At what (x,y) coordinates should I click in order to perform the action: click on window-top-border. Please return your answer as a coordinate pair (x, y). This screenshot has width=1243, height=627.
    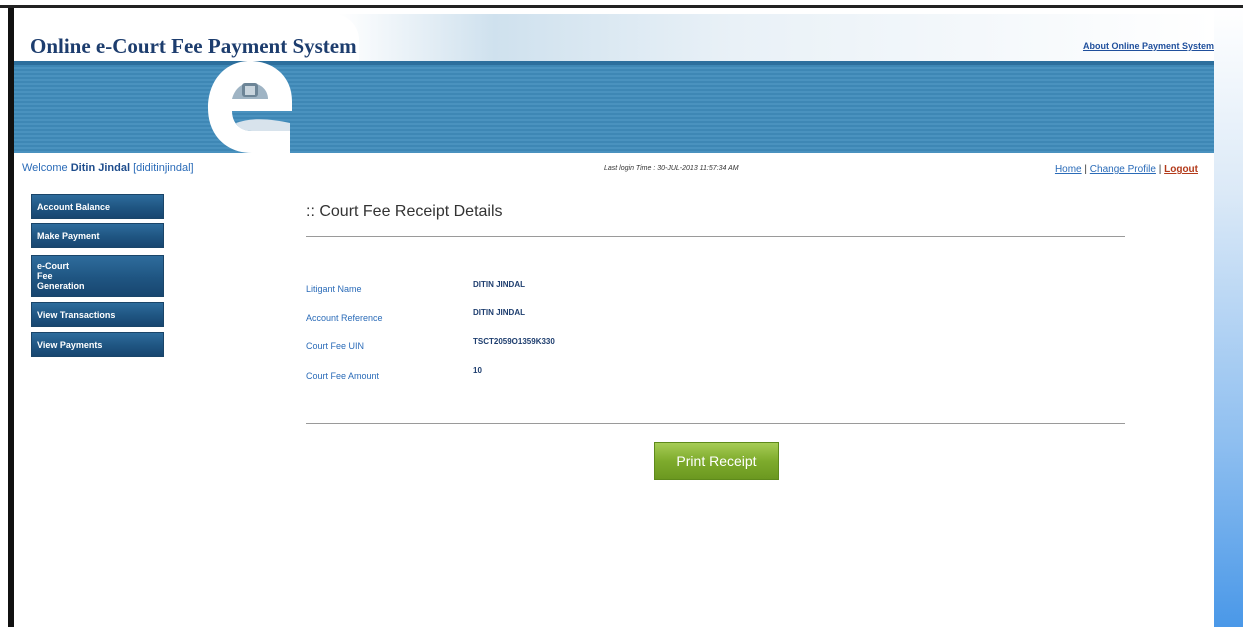
    Looking at the image, I should click on (621, 4).